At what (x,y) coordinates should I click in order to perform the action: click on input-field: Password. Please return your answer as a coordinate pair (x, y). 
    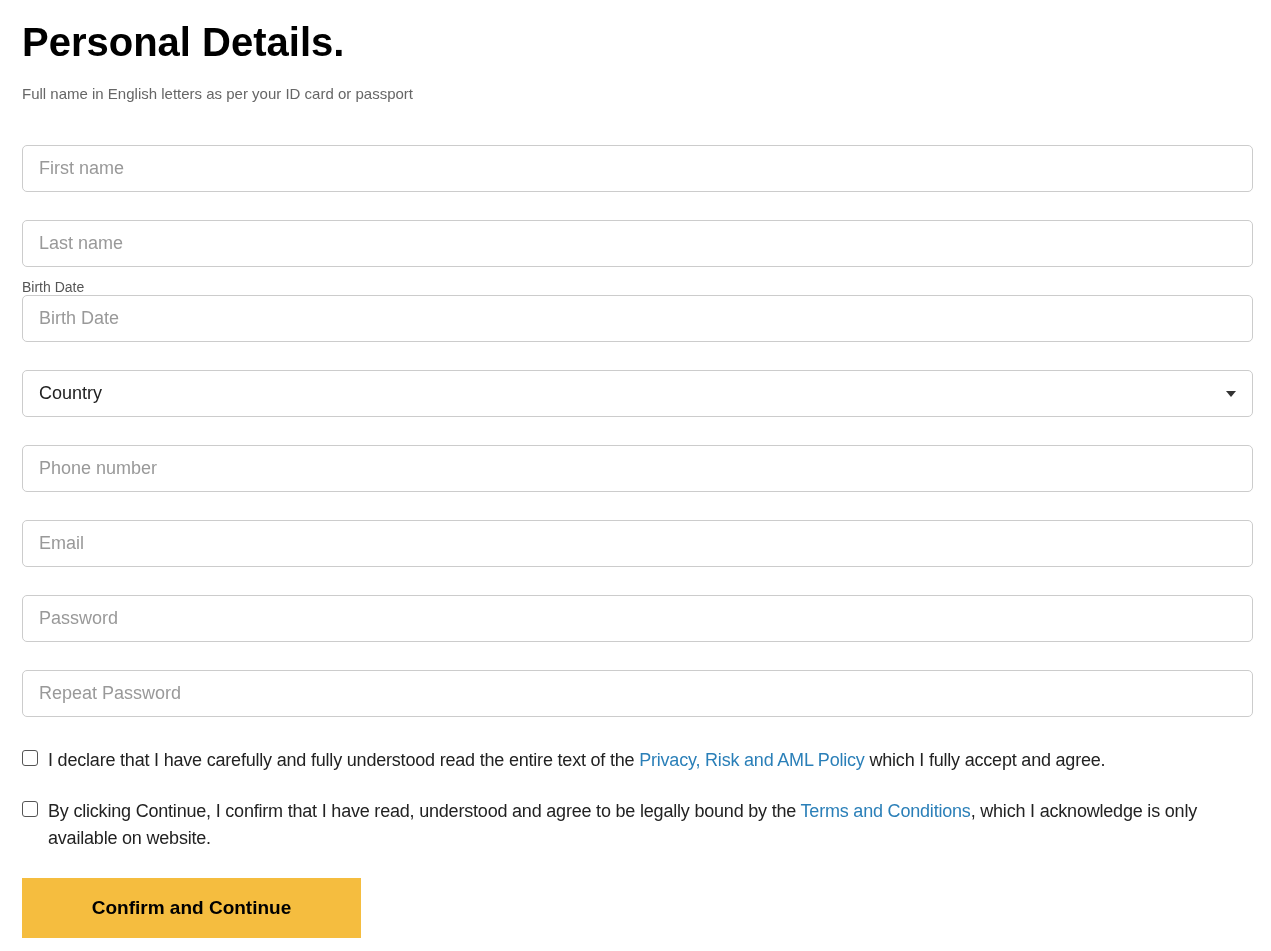
    Looking at the image, I should click on (637, 618).